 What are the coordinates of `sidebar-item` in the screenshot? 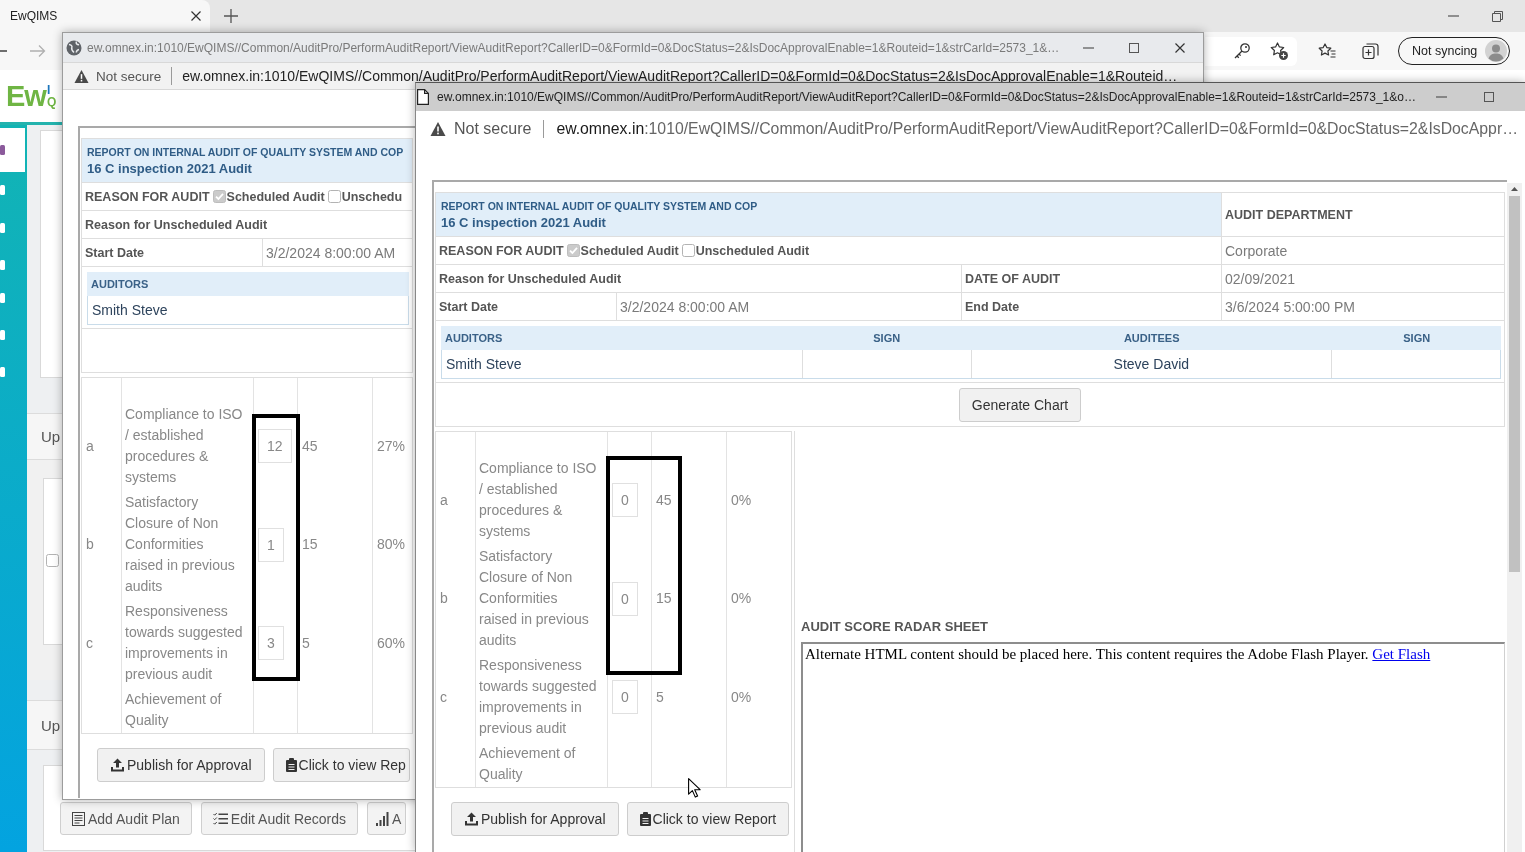 It's located at (12, 150).